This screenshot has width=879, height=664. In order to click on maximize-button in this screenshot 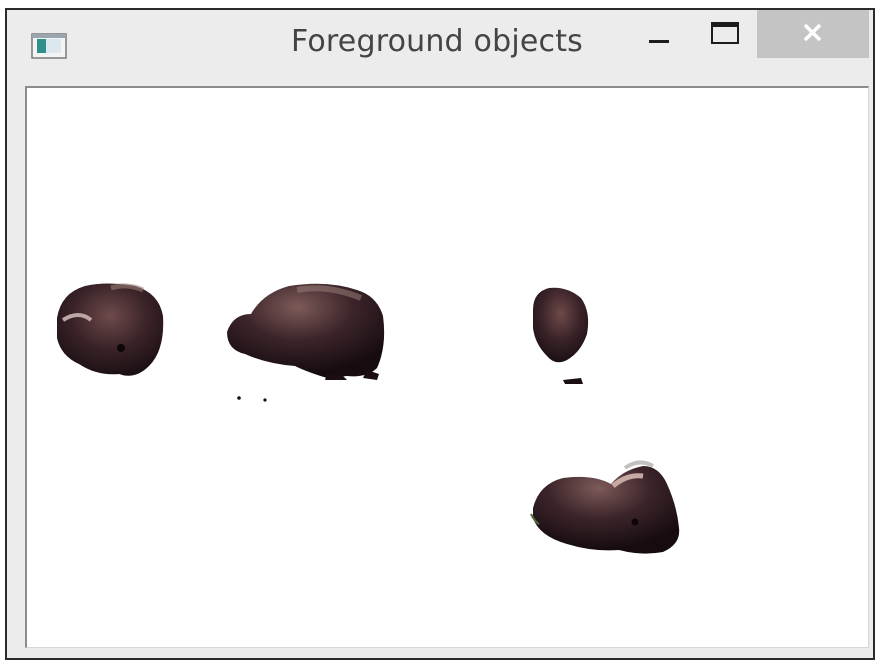, I will do `click(725, 35)`.